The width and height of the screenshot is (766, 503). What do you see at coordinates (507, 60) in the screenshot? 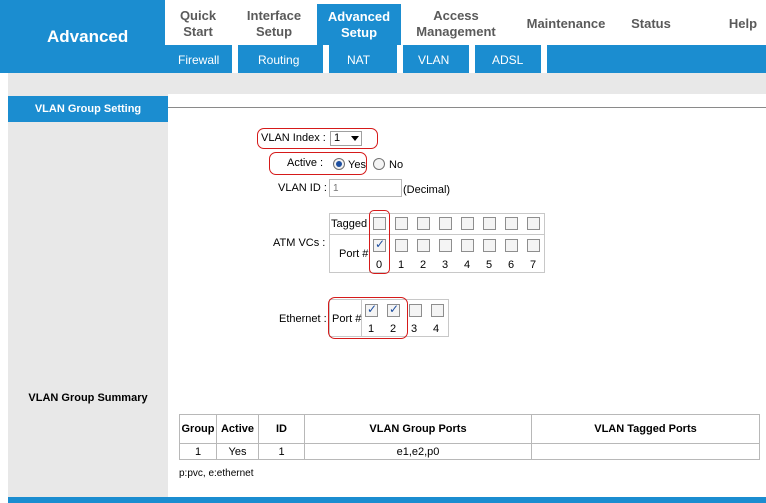
I see `subnav-adsl: ADSL` at bounding box center [507, 60].